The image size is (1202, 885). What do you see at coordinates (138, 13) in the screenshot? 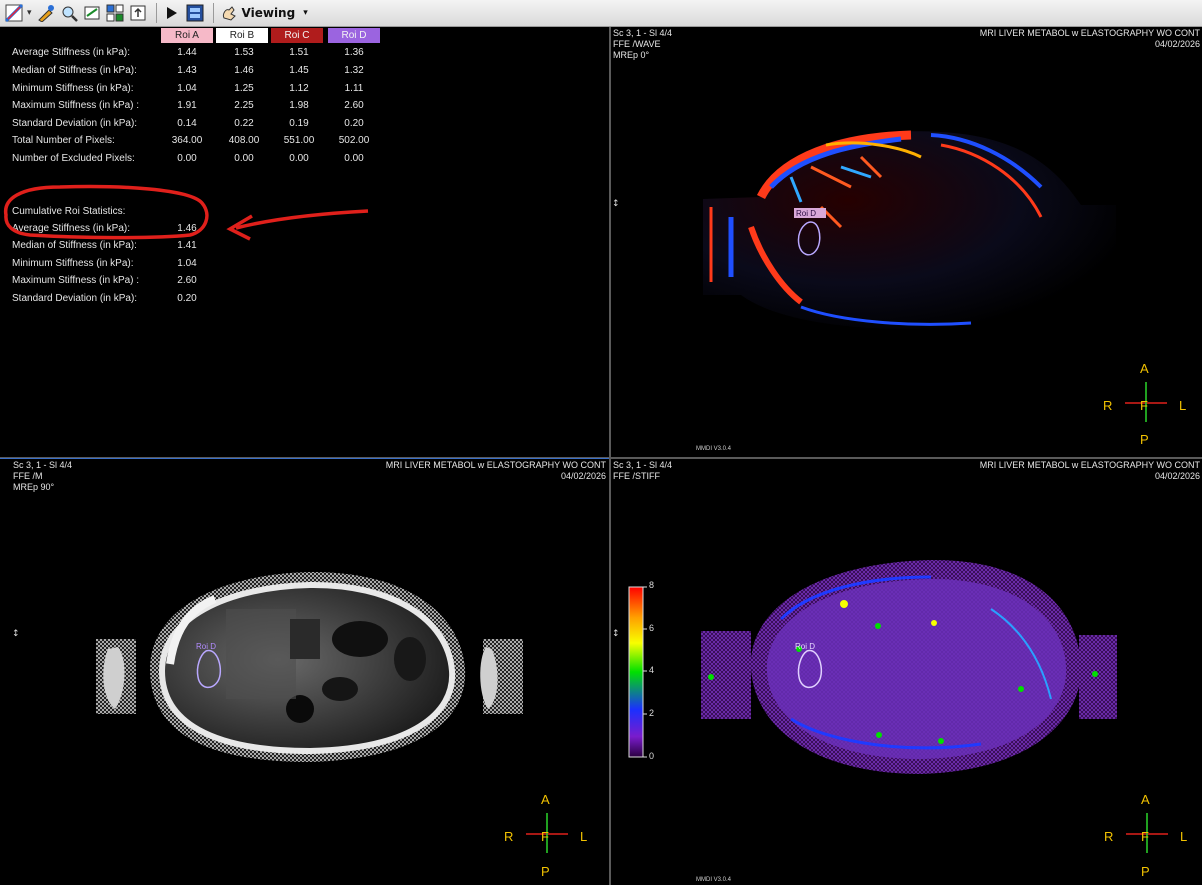
I see `export-icon` at bounding box center [138, 13].